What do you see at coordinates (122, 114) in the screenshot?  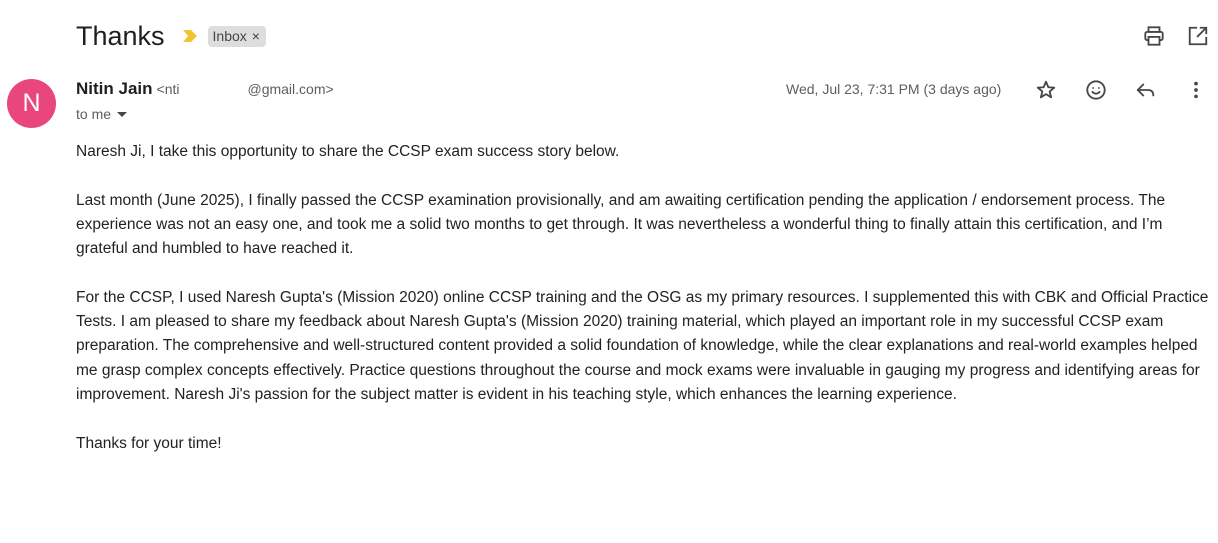 I see `chevron-down-icon` at bounding box center [122, 114].